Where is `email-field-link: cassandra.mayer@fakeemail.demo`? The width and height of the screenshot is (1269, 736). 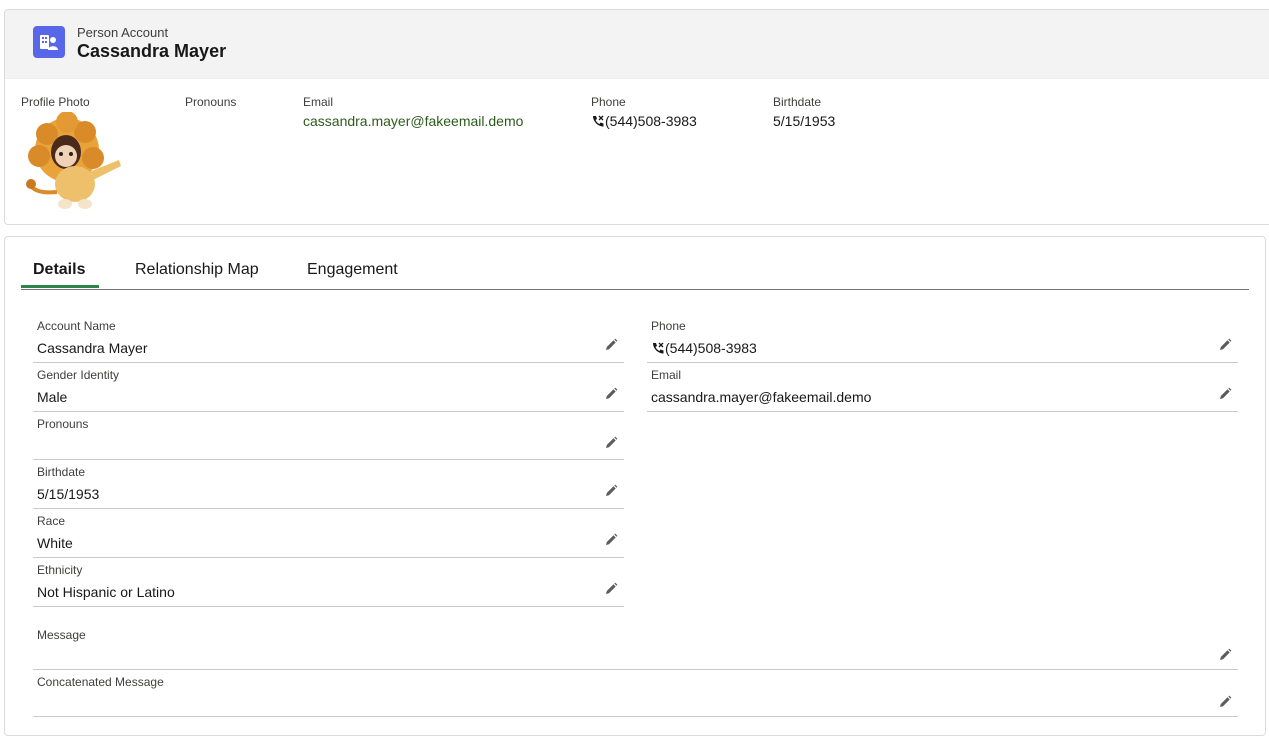 email-field-link: cassandra.mayer@fakeemail.demo is located at coordinates (761, 397).